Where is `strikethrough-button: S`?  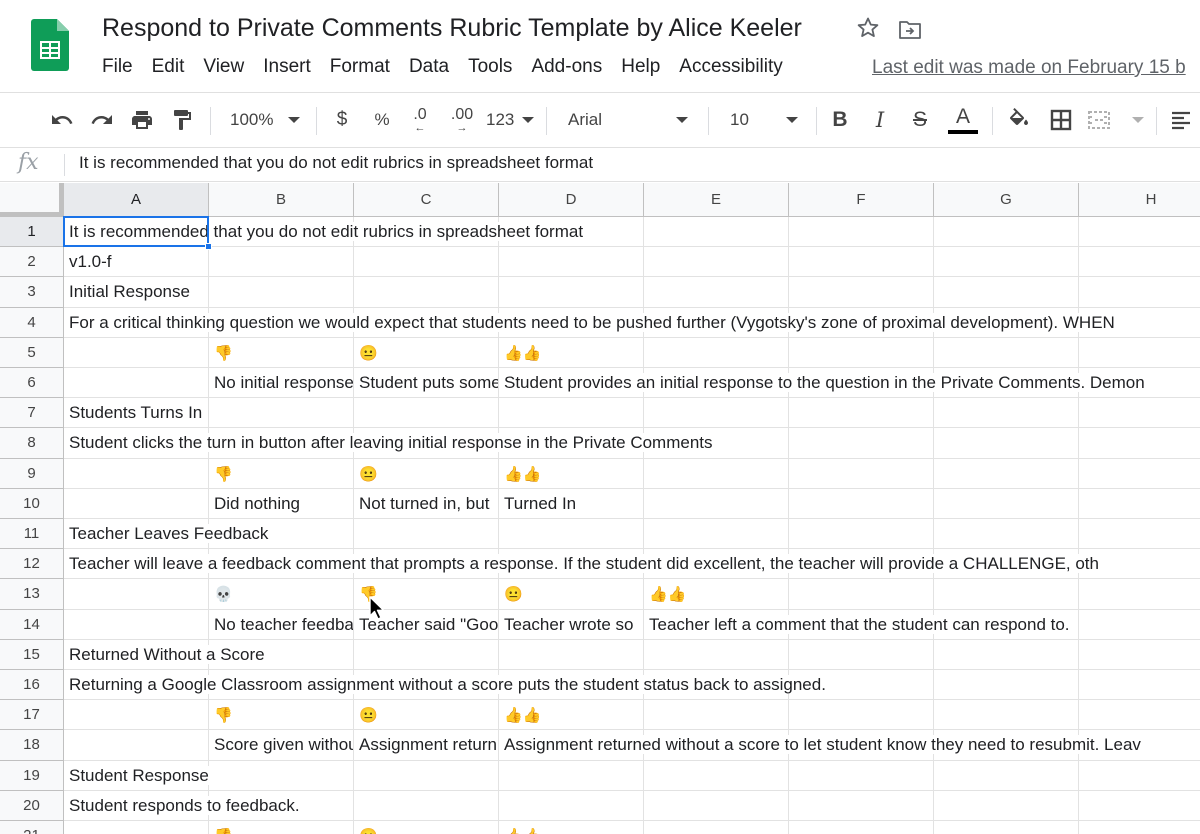 strikethrough-button: S is located at coordinates (920, 120).